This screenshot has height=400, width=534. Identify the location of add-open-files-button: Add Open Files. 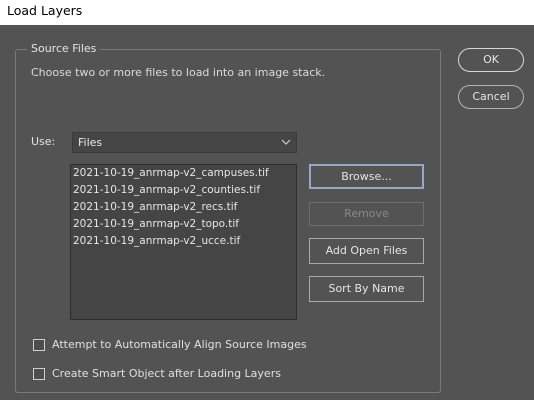
(366, 251).